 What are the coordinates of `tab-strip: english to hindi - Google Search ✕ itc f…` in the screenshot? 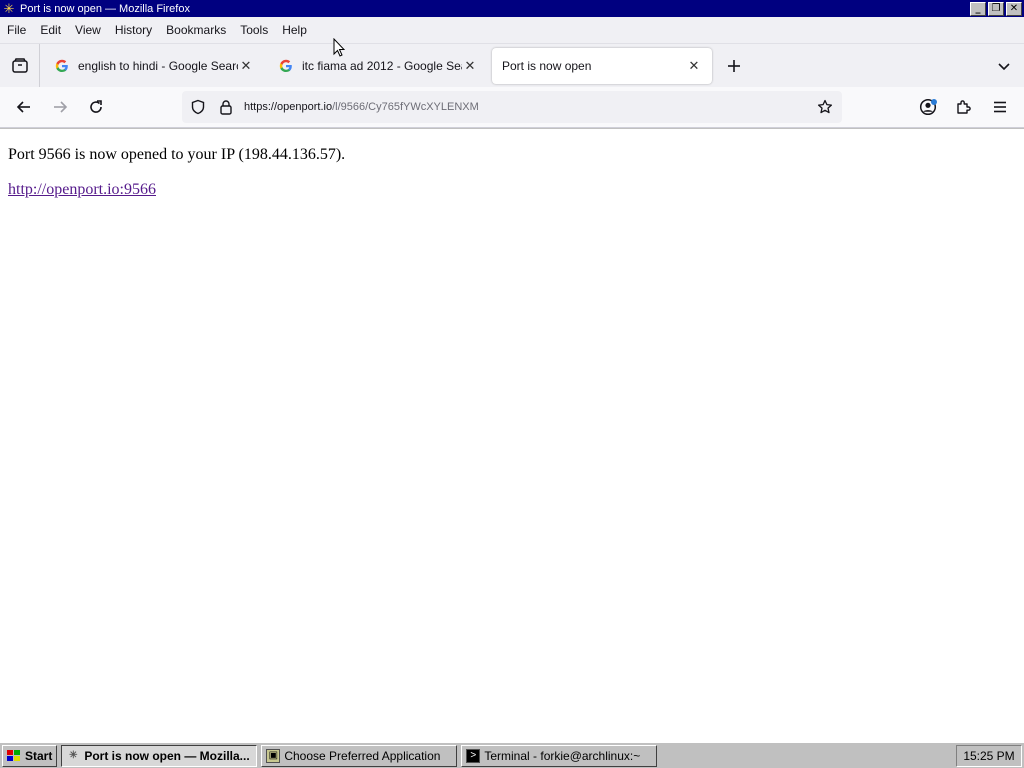 It's located at (512, 65).